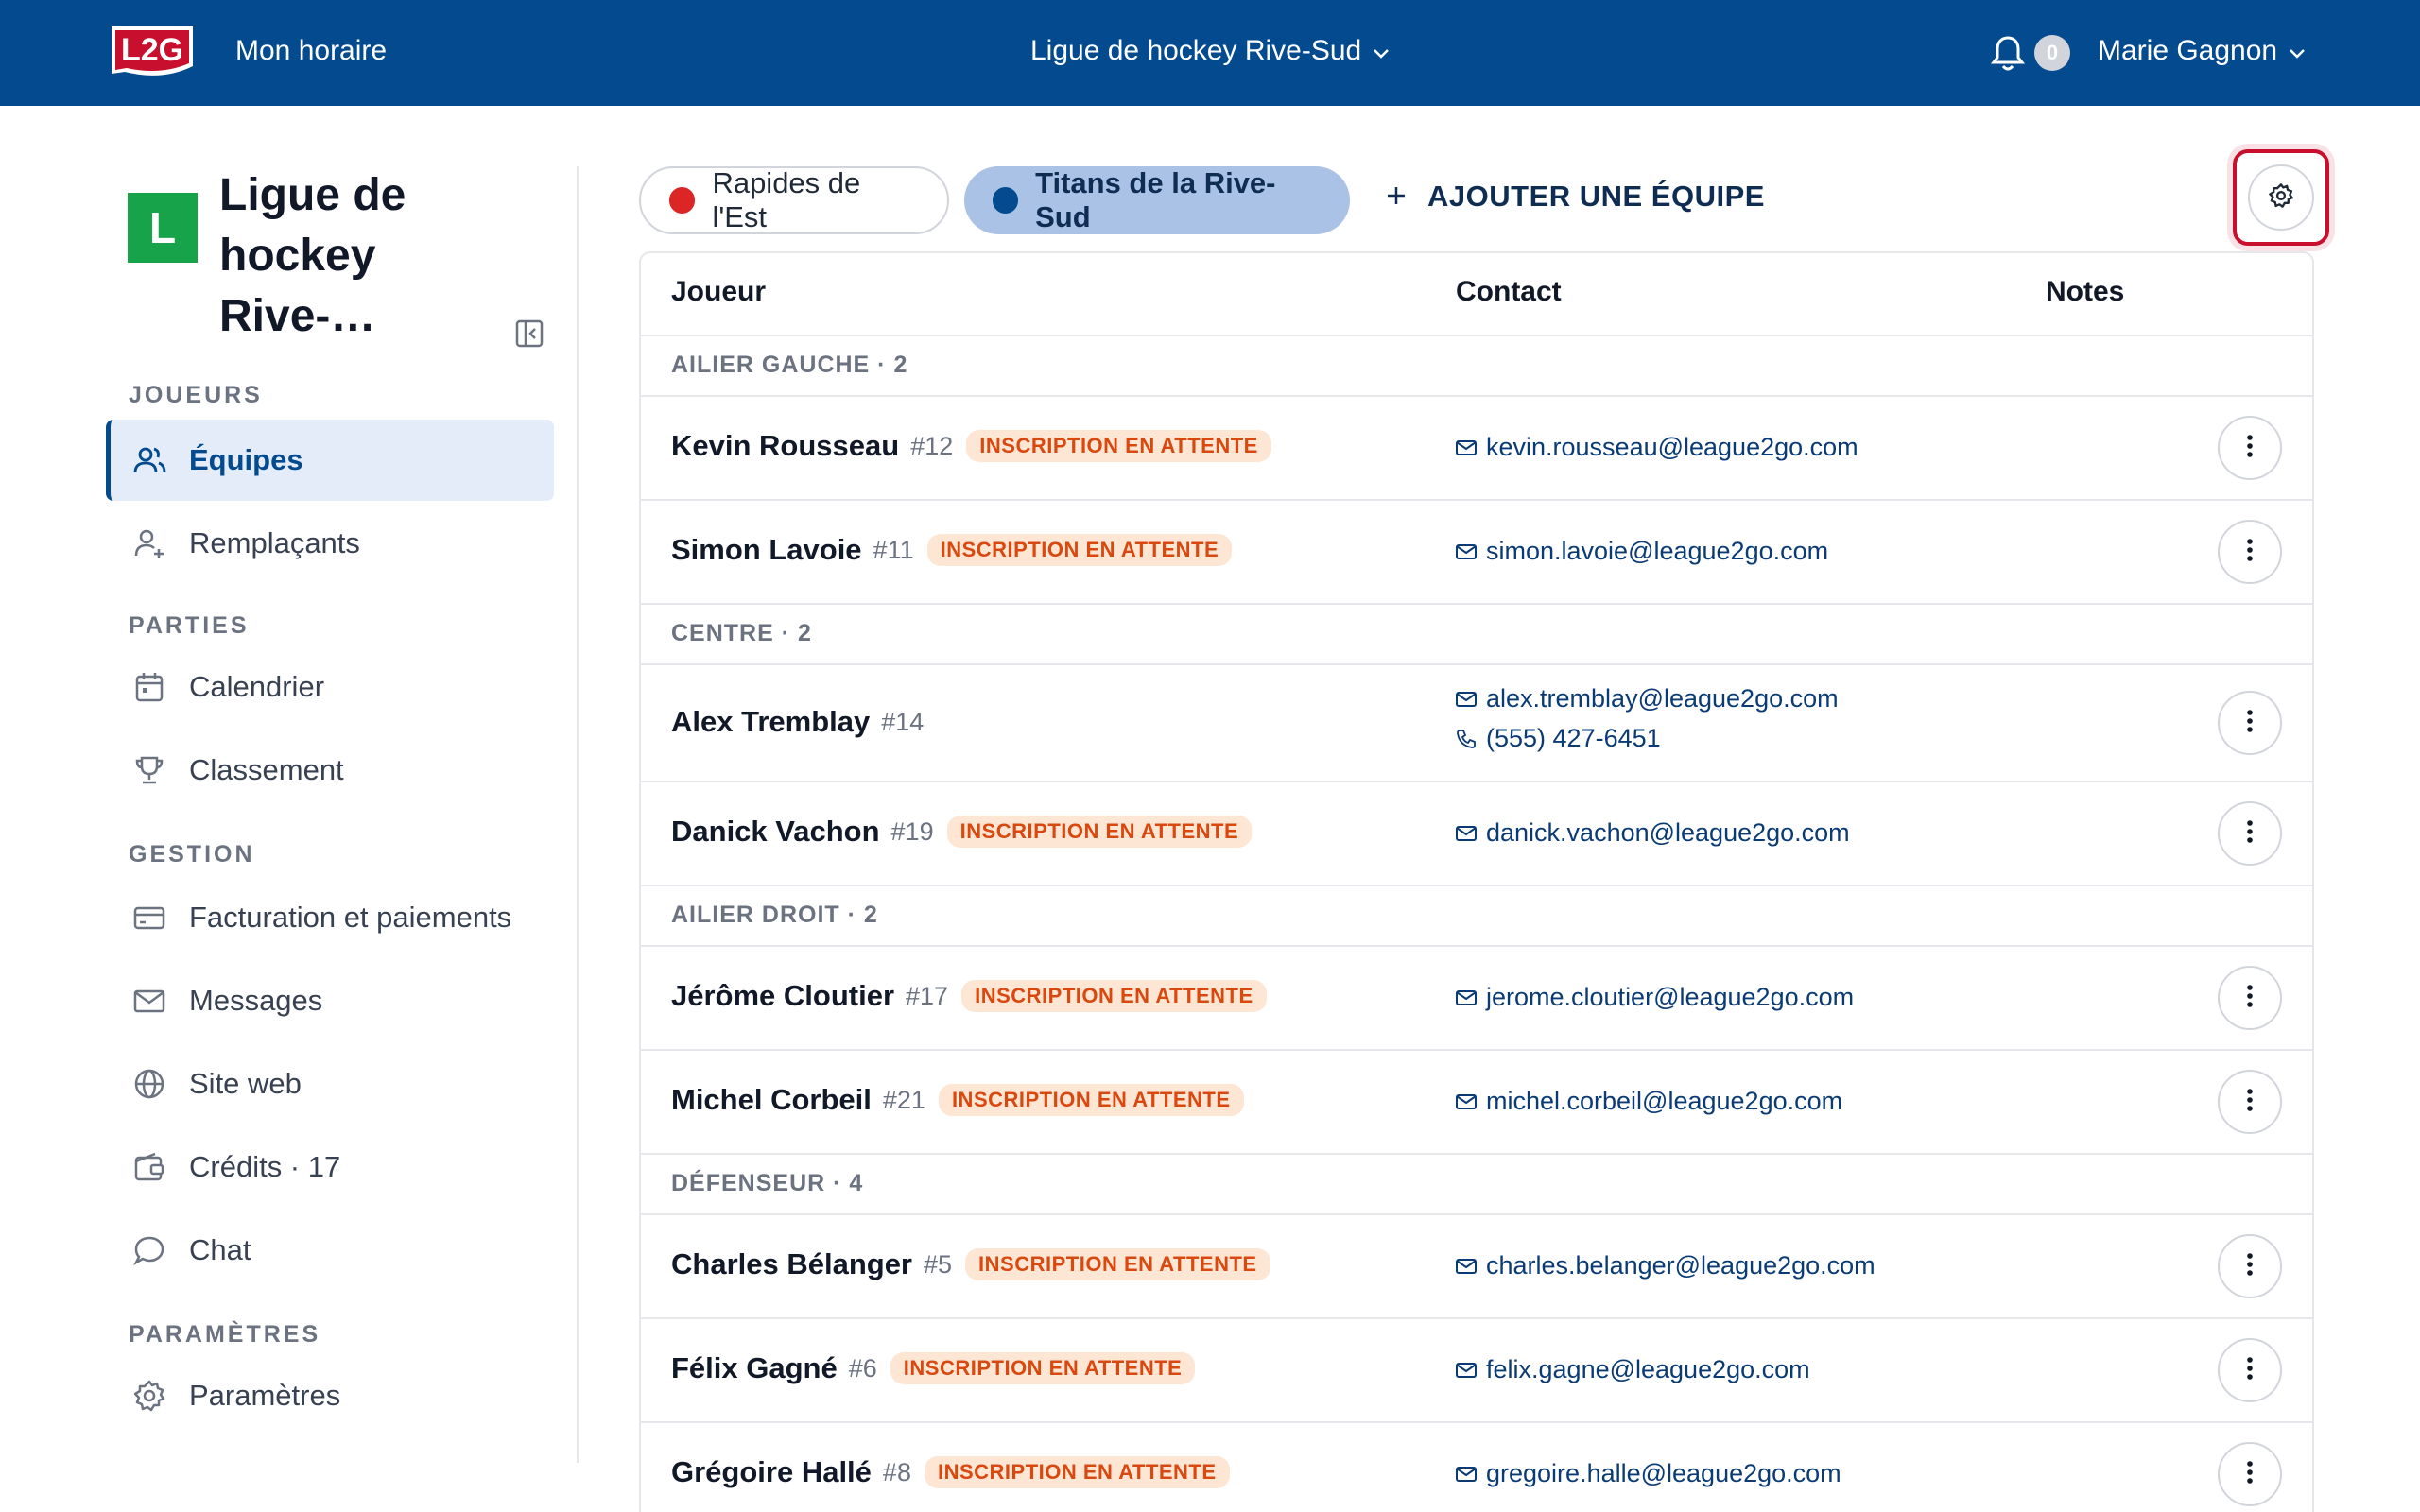  I want to click on column-header-player: Joueur, so click(719, 291).